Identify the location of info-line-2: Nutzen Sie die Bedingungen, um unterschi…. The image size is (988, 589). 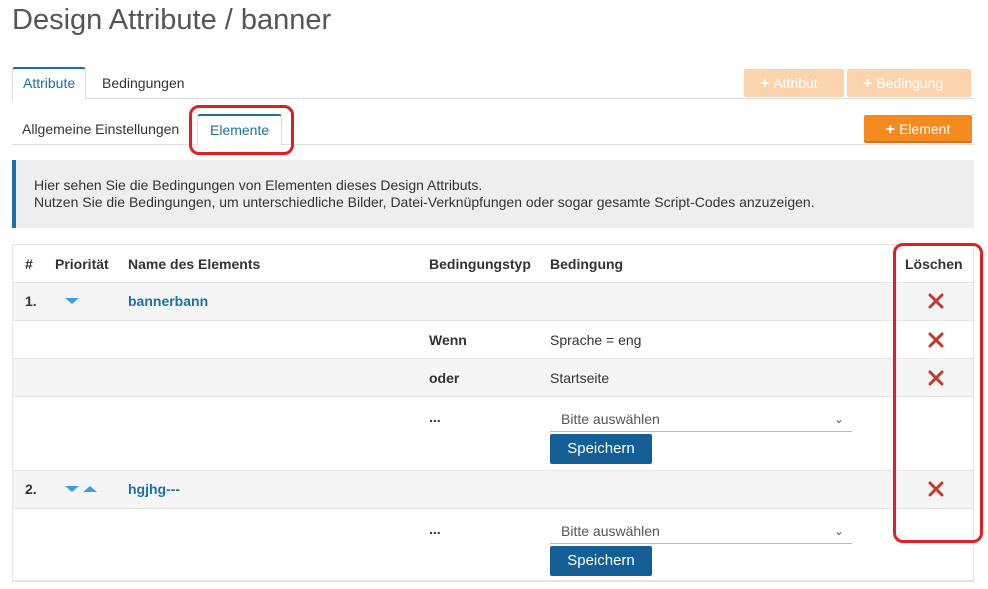
(424, 202).